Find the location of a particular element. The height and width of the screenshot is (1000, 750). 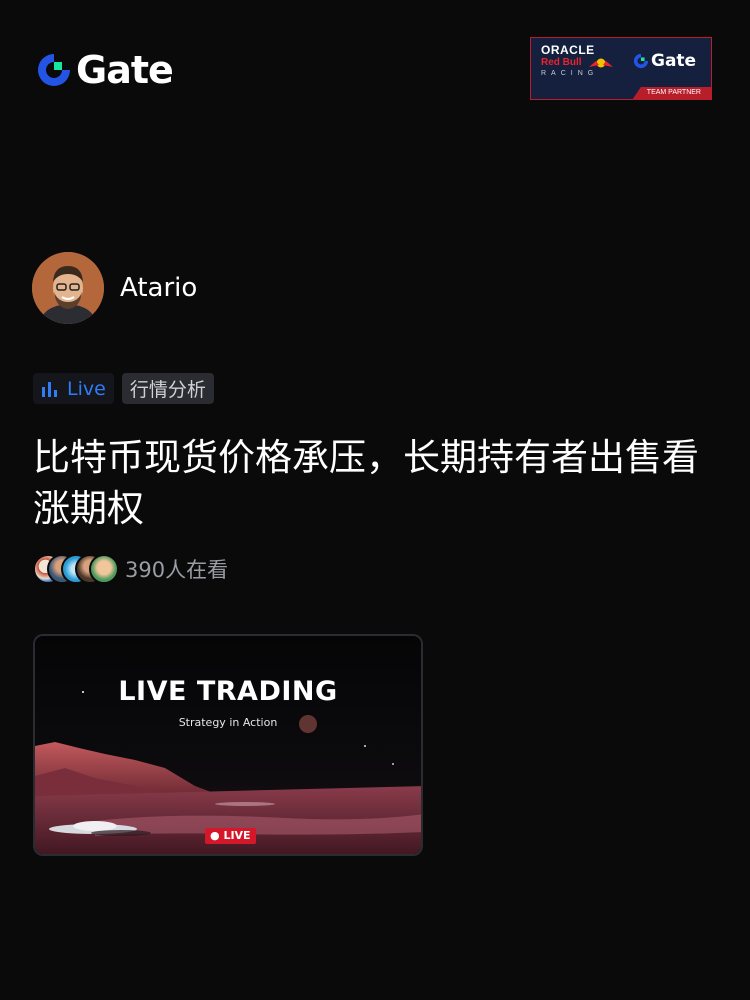

post-title: 比特币现货价格承压，长期持有者出售看涨期权 is located at coordinates (366, 483).